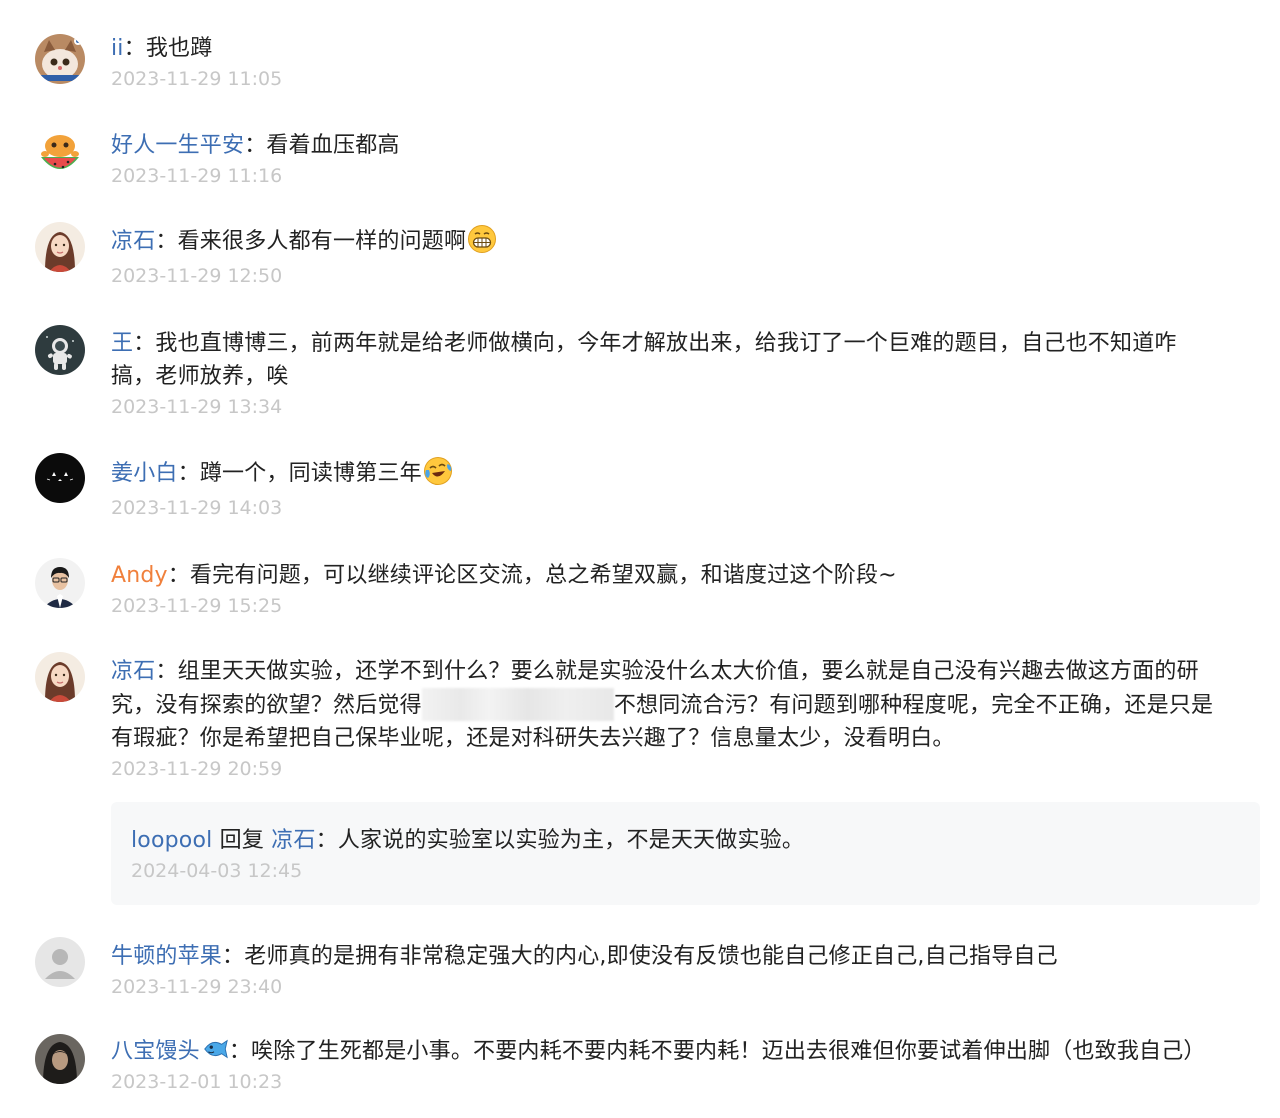 This screenshot has height=1118, width=1280. What do you see at coordinates (117, 48) in the screenshot?
I see `comment-author: ii` at bounding box center [117, 48].